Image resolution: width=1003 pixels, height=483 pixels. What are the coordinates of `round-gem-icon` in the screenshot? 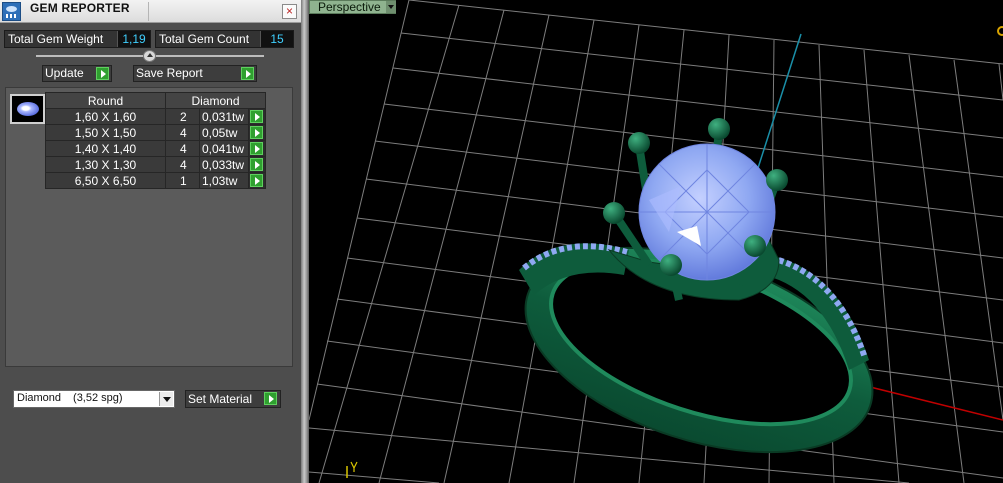 It's located at (27, 109).